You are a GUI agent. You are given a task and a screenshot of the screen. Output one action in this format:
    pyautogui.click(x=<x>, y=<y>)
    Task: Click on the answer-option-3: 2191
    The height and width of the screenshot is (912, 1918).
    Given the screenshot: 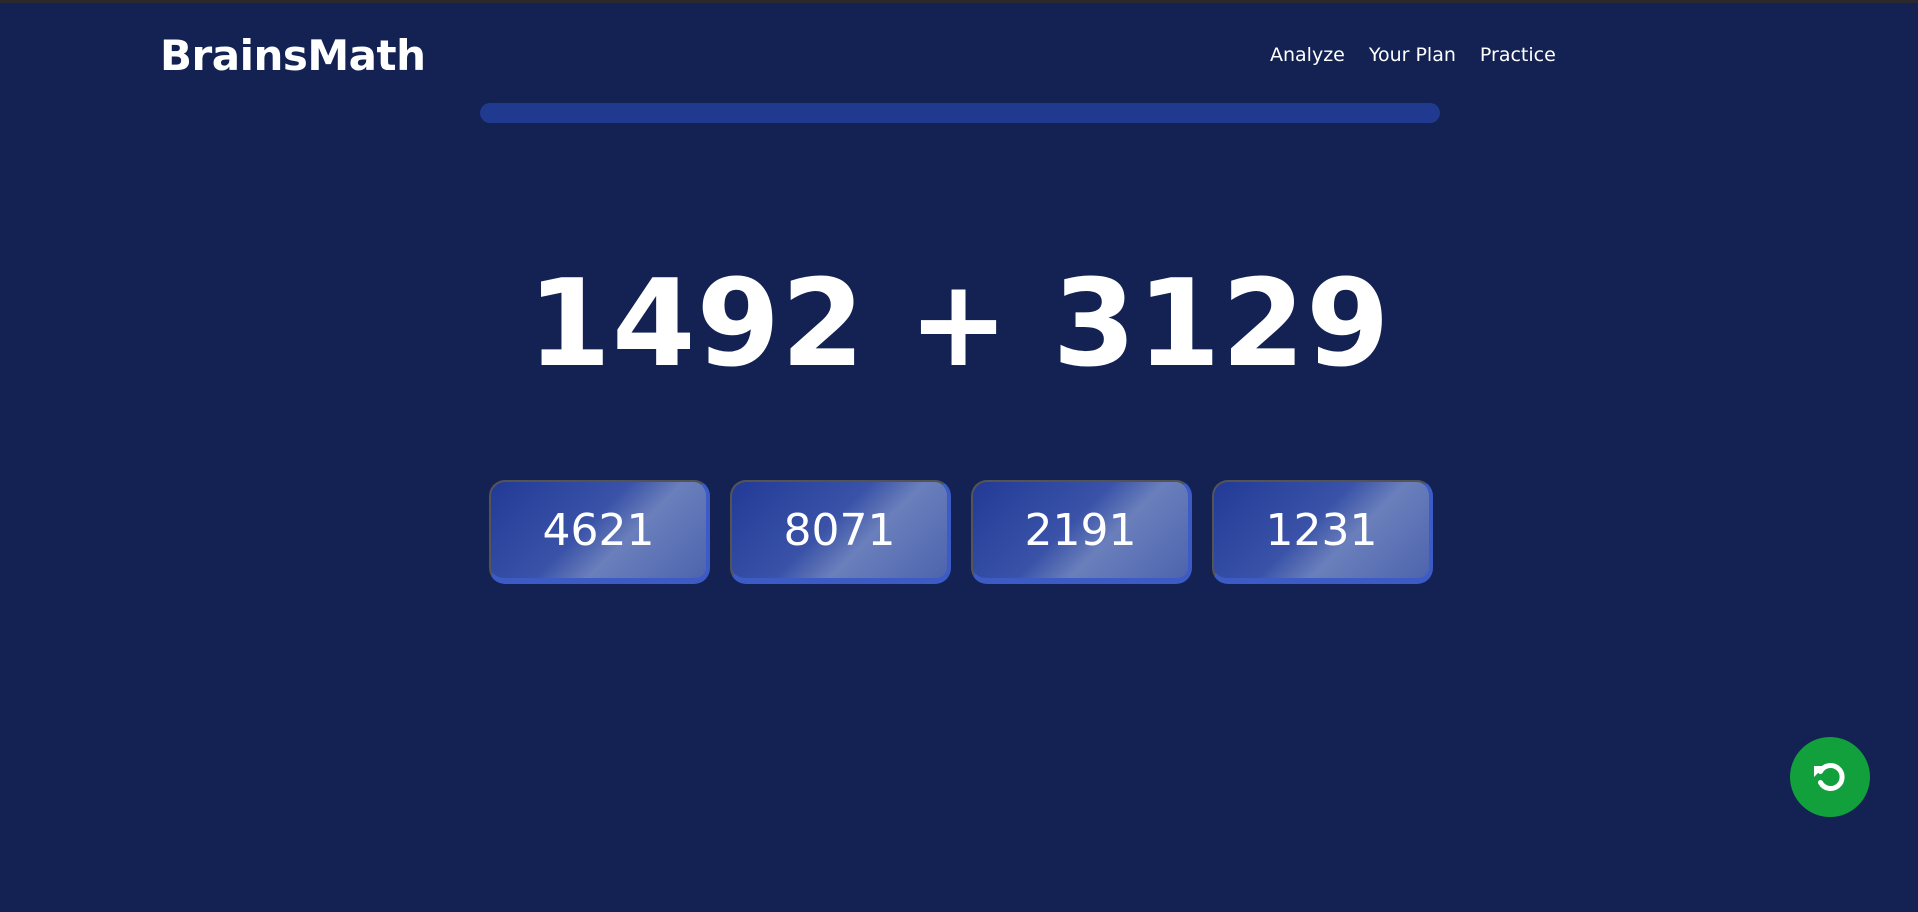 What is the action you would take?
    pyautogui.click(x=1081, y=532)
    